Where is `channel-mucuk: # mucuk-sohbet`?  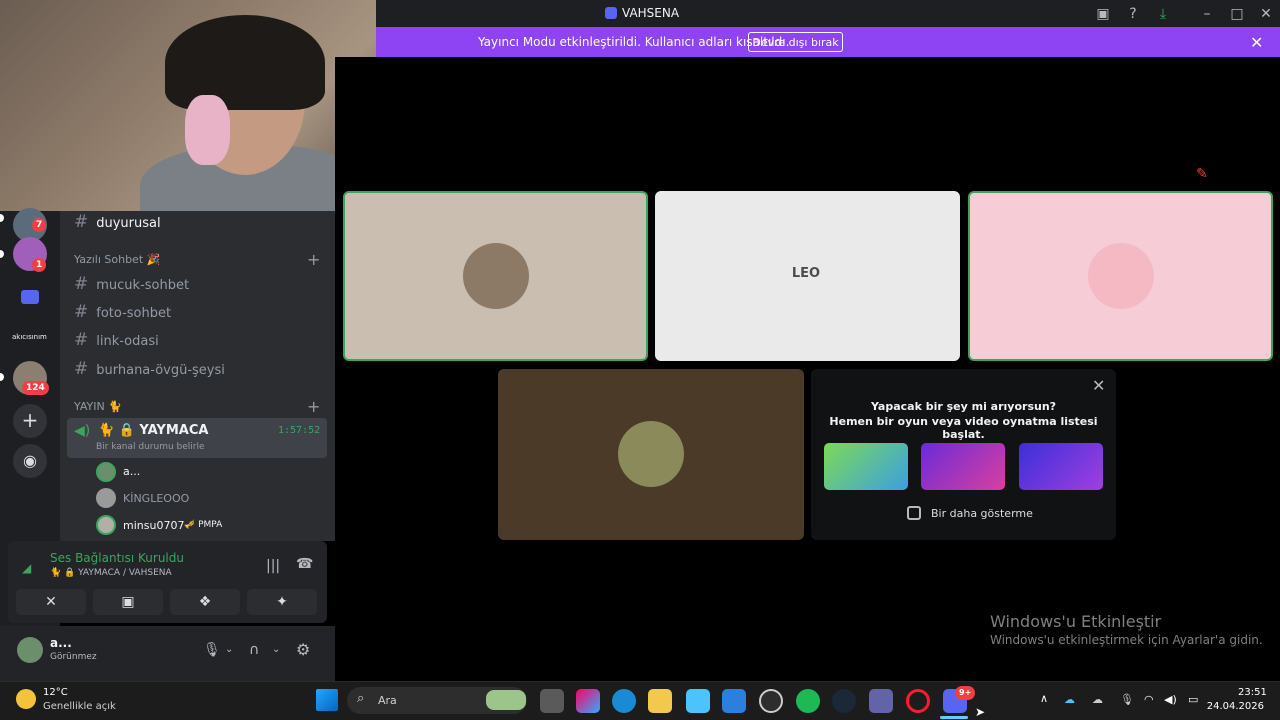
channel-mucuk: # mucuk-sohbet is located at coordinates (131, 284).